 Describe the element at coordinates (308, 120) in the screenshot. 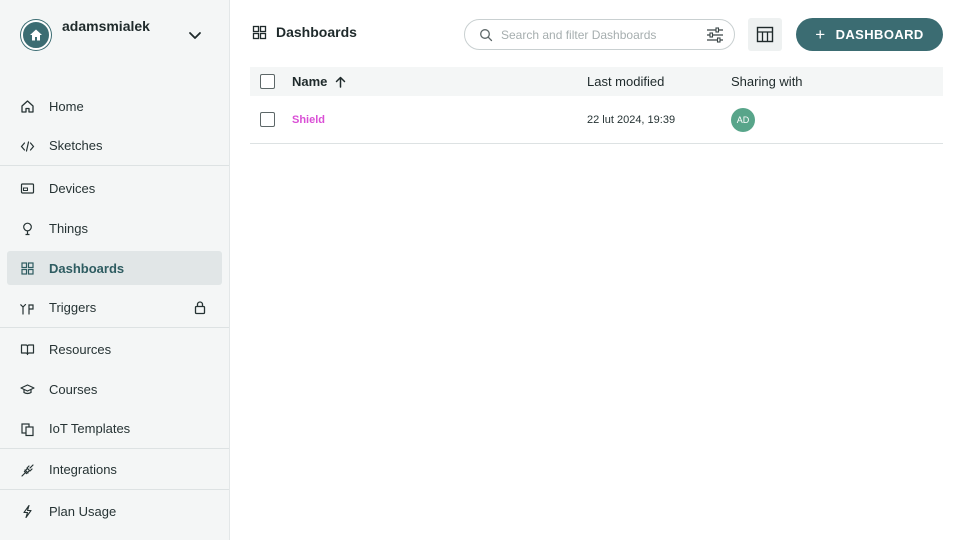

I see `dashboard-name-link: Shield` at that location.